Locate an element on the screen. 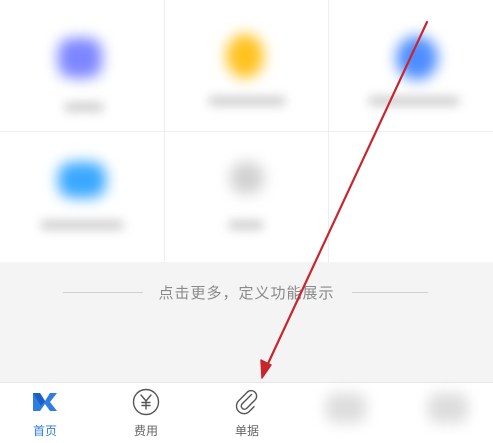  tab-expense: 费用 is located at coordinates (146, 414).